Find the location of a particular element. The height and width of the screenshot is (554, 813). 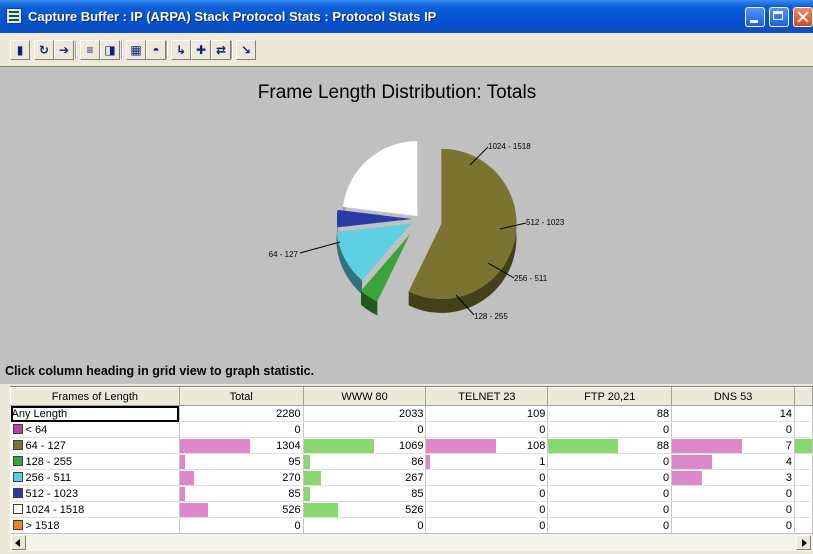

table-cell: 2280 is located at coordinates (241, 413).